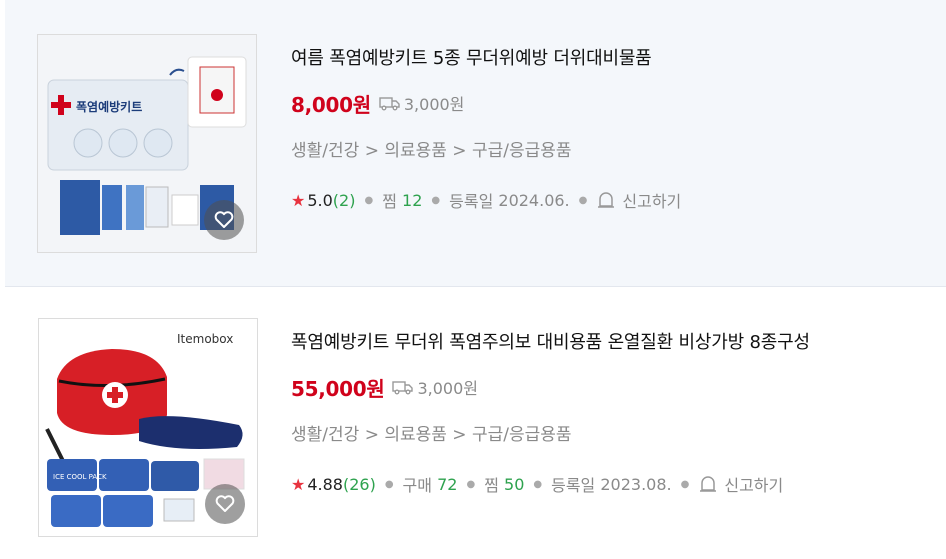 Image resolution: width=946 pixels, height=559 pixels. I want to click on product-title: 폭염예방키트 무더위 폭염주의보 대비용품 온열질환 비상가방 8종구성, so click(550, 341).